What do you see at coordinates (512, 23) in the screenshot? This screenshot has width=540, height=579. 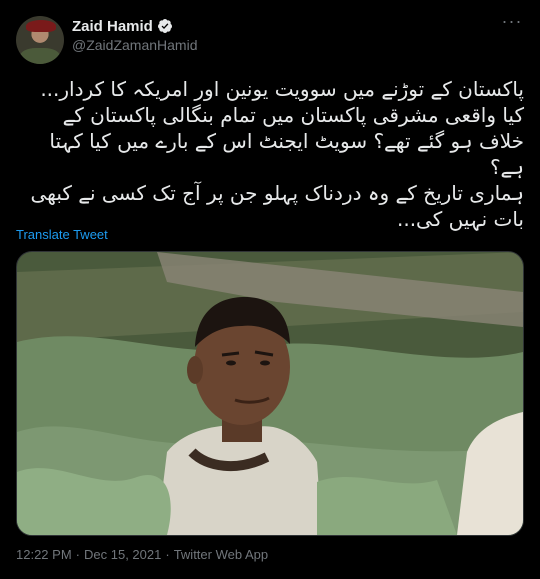 I see `more-options-icon: ···` at bounding box center [512, 23].